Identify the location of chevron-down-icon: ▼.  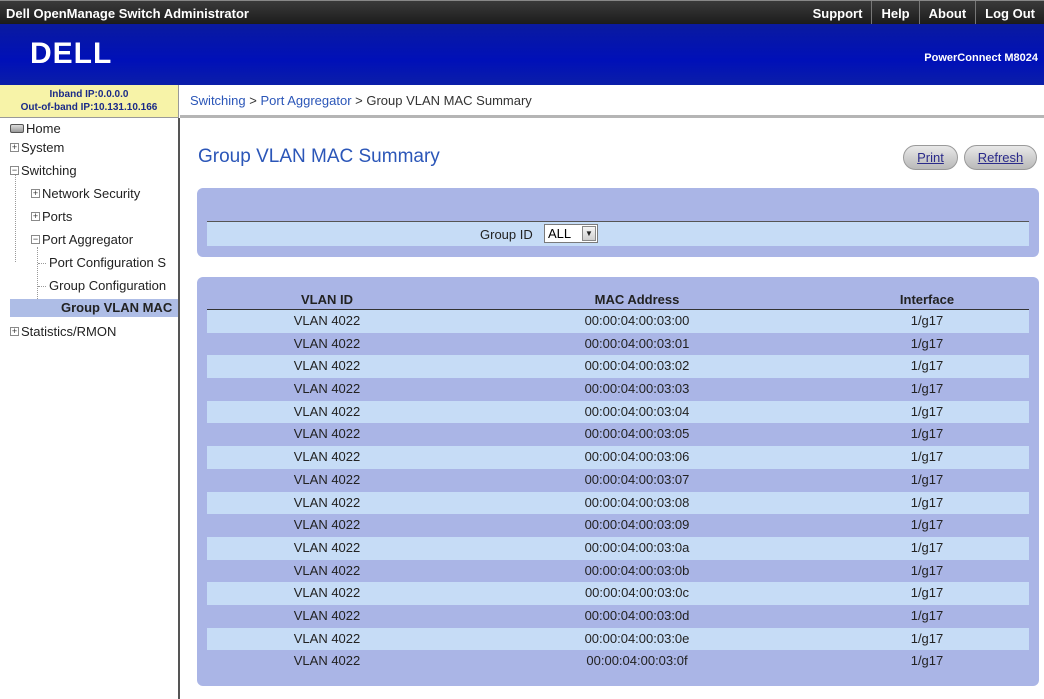
(589, 233).